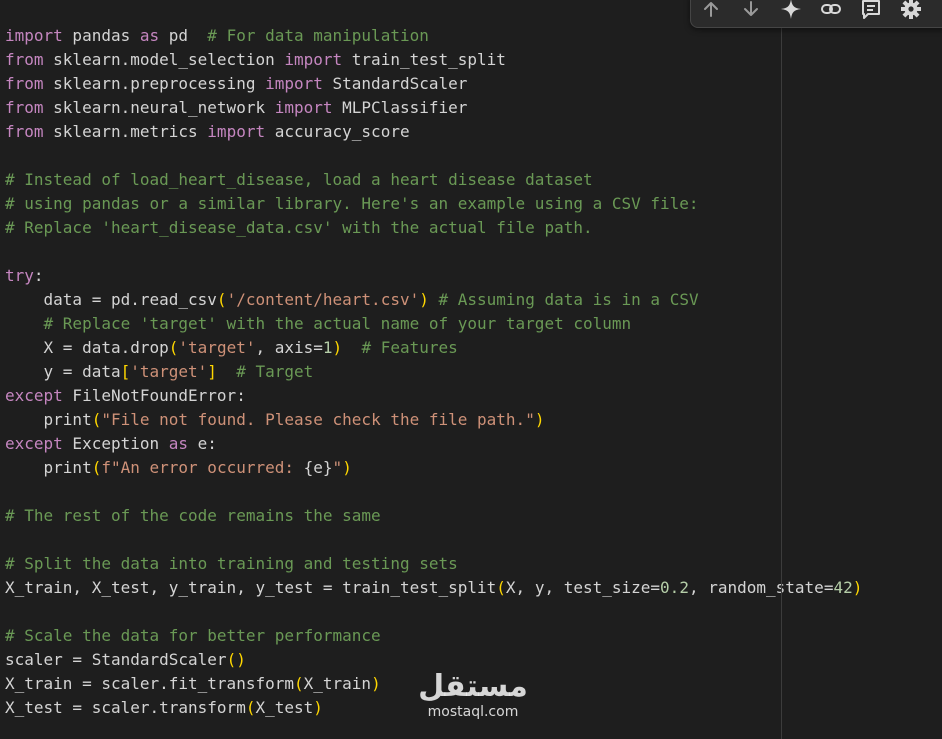  What do you see at coordinates (843, 587) in the screenshot?
I see `code-token: 42` at bounding box center [843, 587].